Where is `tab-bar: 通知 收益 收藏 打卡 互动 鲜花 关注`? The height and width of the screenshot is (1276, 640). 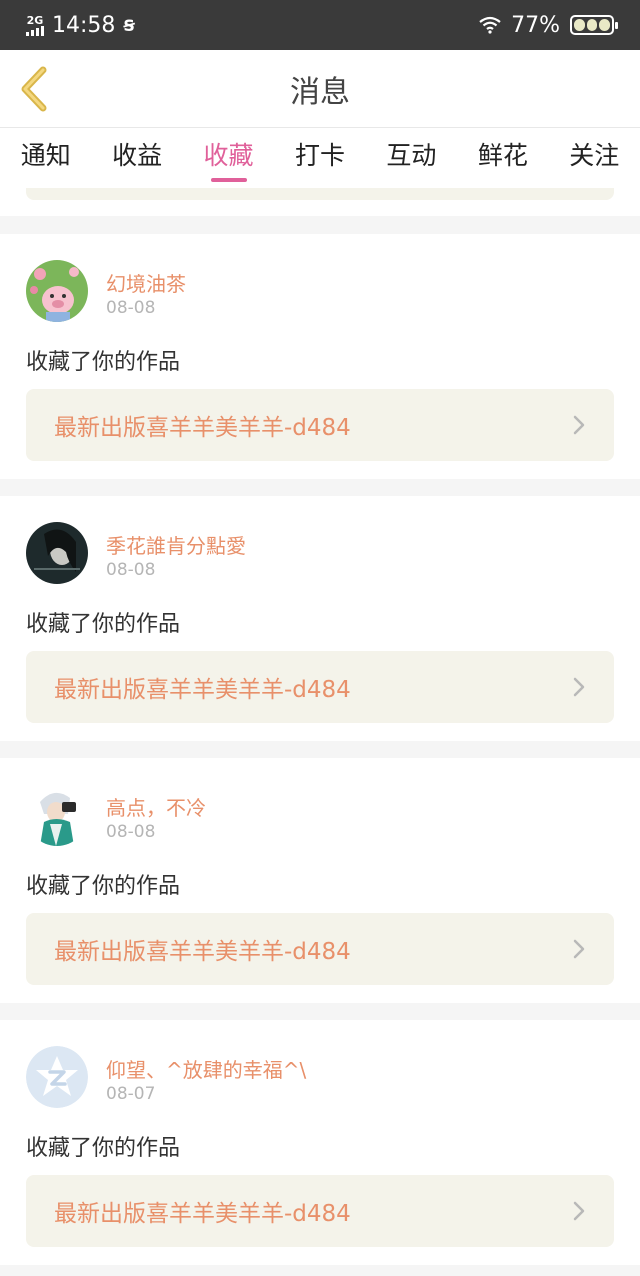 tab-bar: 通知 收益 收藏 打卡 互动 鲜花 关注 is located at coordinates (320, 158).